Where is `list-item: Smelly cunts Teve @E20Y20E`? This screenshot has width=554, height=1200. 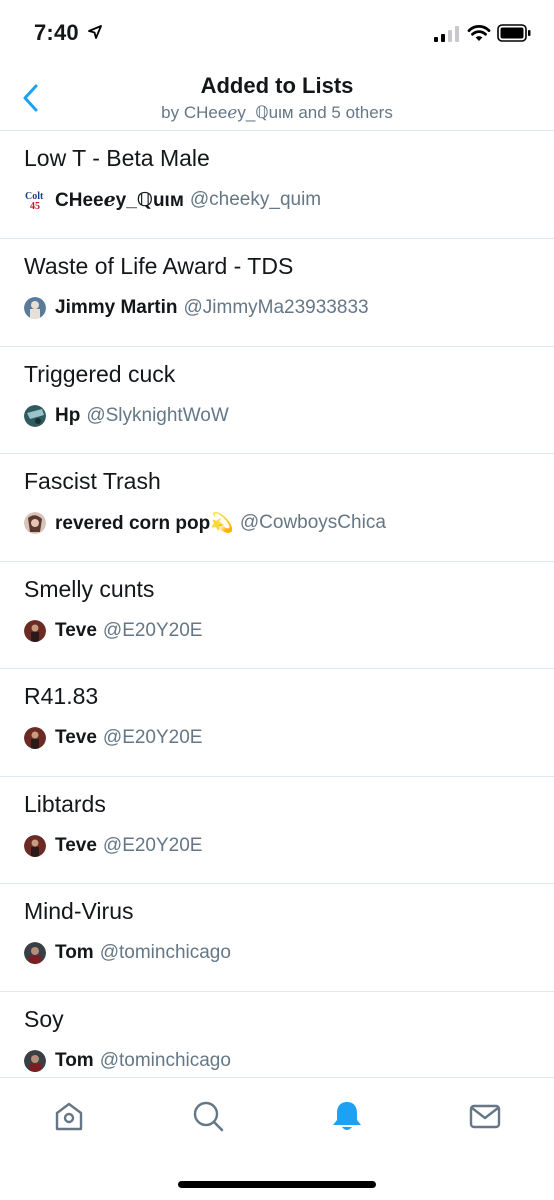 list-item: Smelly cunts Teve @E20Y20E is located at coordinates (277, 615).